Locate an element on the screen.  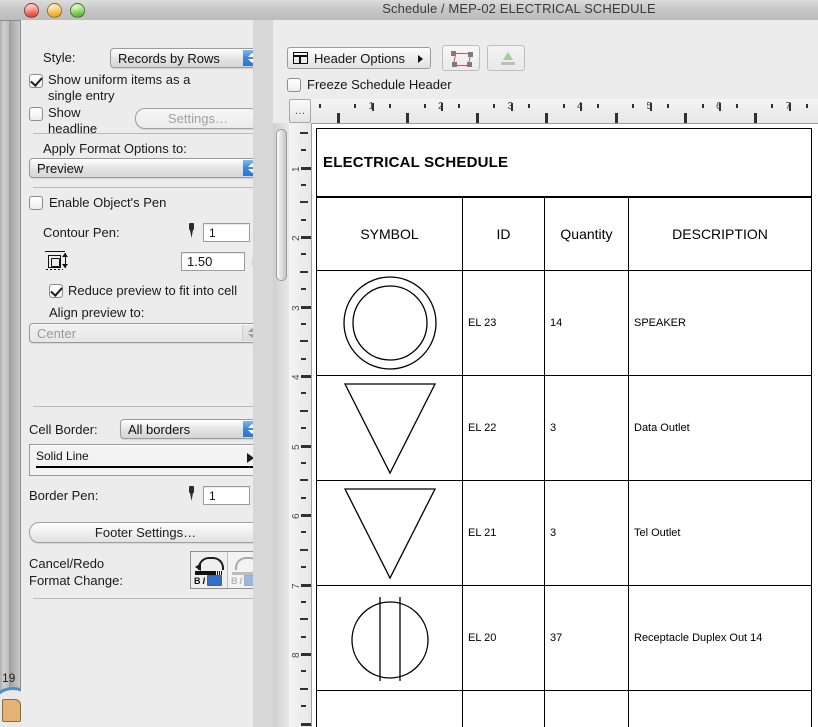
table-row is located at coordinates (564, 708).